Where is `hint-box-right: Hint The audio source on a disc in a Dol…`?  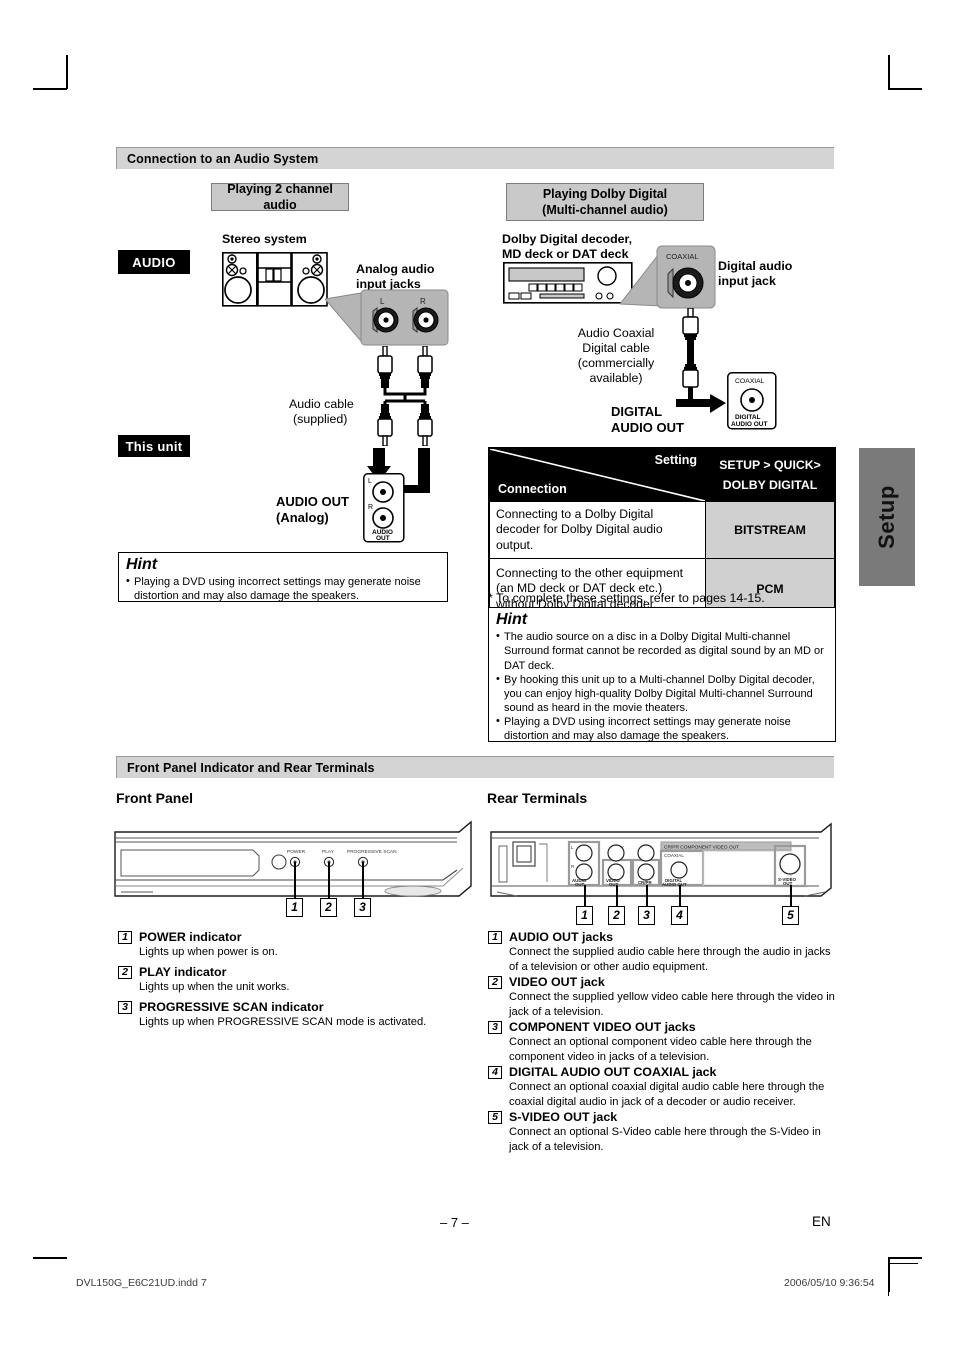
hint-box-right: Hint The audio source on a disc in a Dol… is located at coordinates (662, 674).